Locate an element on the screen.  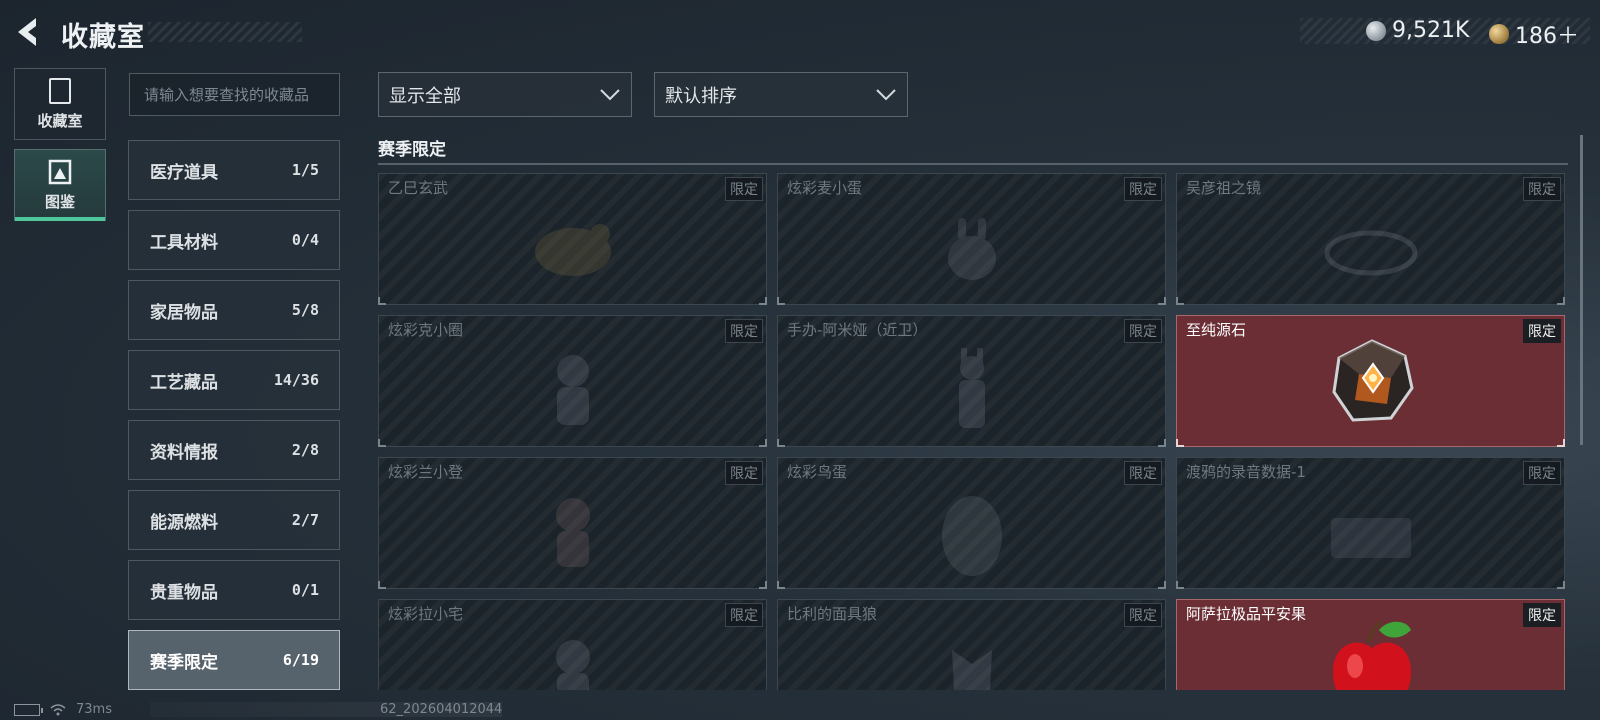
rail-tab-label: 图鉴 is located at coordinates (59, 201).